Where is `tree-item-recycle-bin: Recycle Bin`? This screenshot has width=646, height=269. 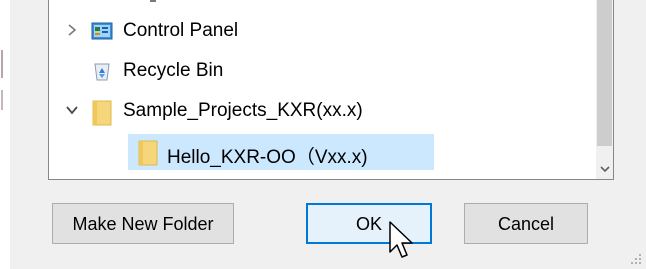
tree-item-recycle-bin: Recycle Bin is located at coordinates (322, 71).